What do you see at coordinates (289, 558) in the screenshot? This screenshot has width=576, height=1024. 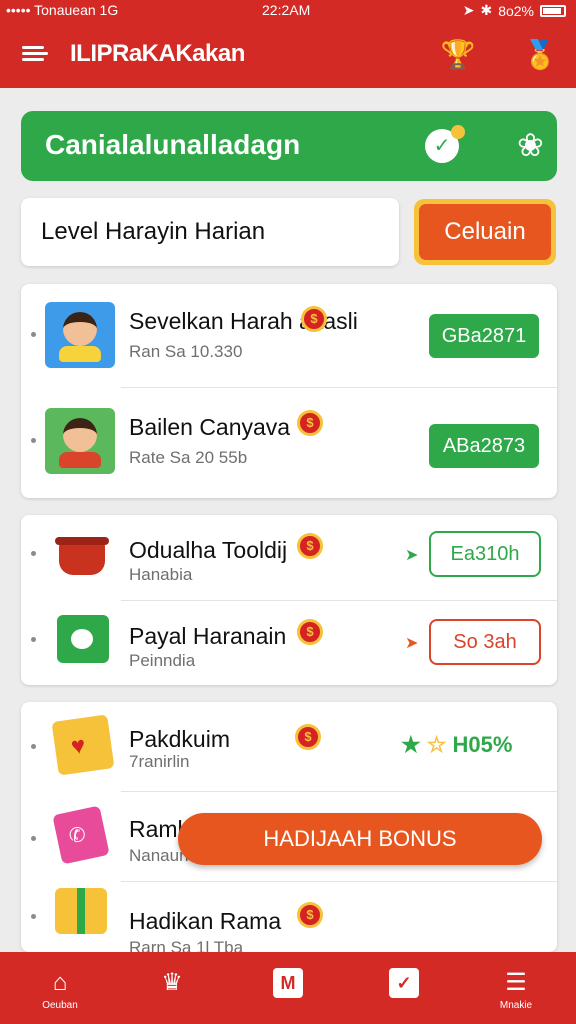 I see `list-item: Odualha Tooldij Hanabia $ ➤ Ea310h` at bounding box center [289, 558].